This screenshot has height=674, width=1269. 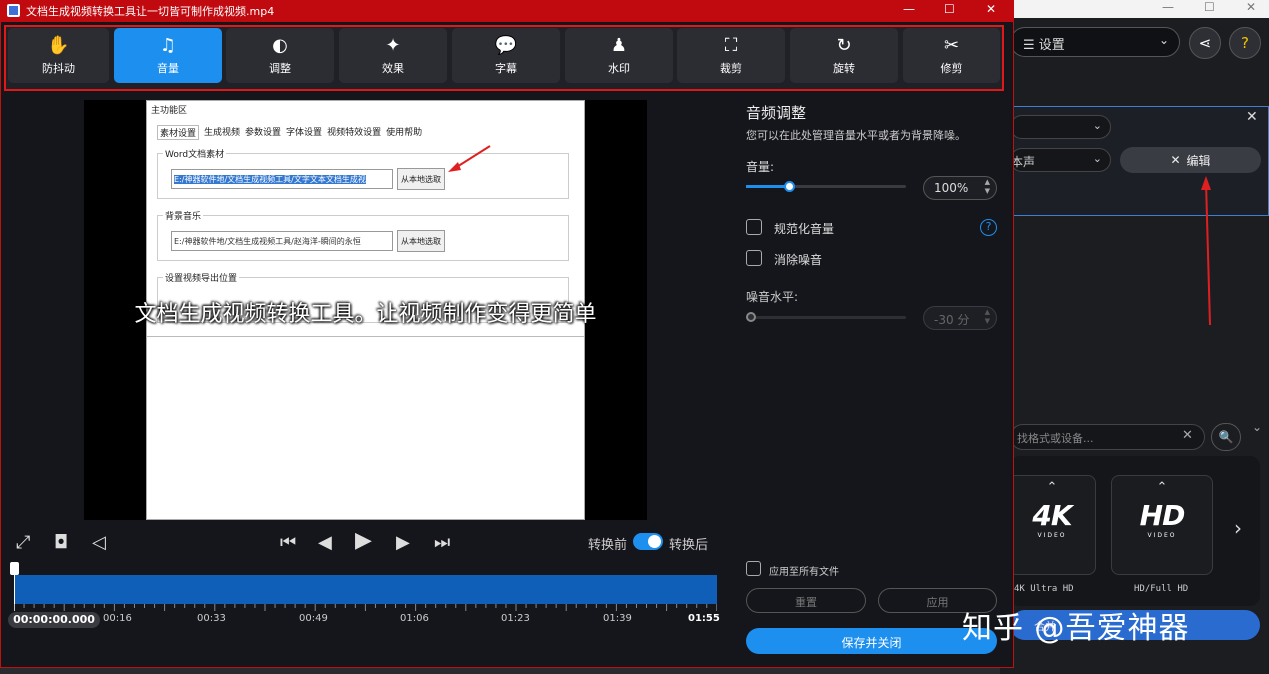 What do you see at coordinates (751, 317) in the screenshot?
I see `noise-knob` at bounding box center [751, 317].